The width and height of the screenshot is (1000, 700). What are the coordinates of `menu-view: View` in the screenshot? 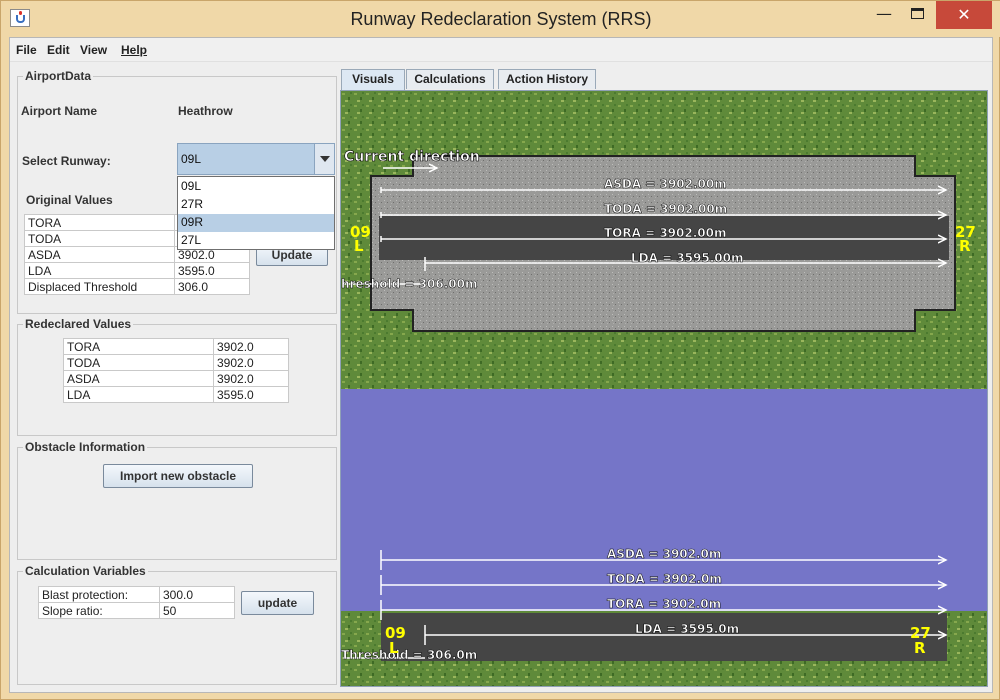 It's located at (93, 50).